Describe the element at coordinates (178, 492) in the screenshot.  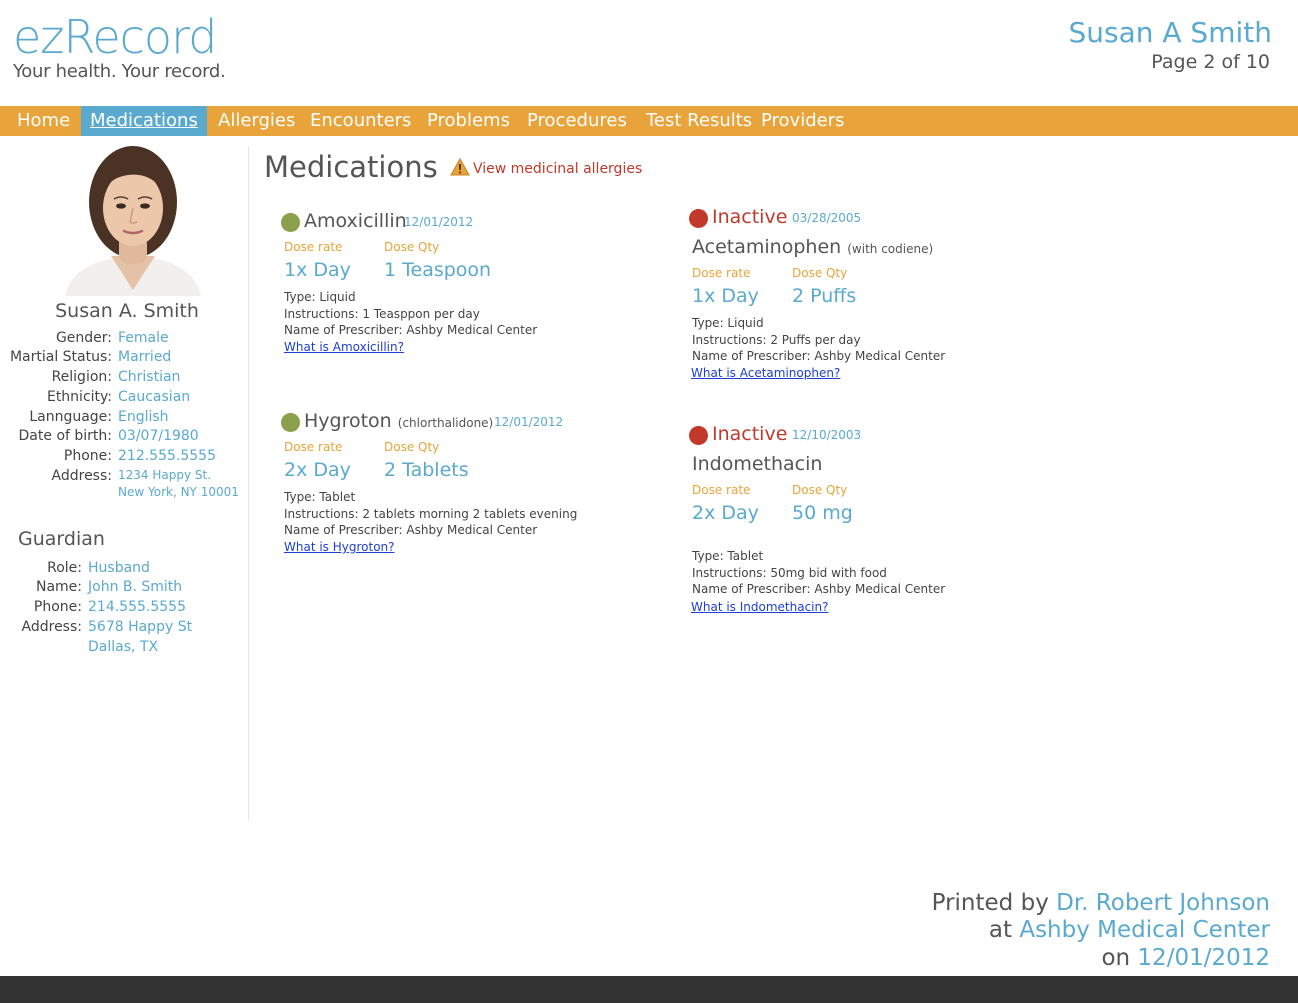
I see `patient-address-line2: New York, NY 10001` at that location.